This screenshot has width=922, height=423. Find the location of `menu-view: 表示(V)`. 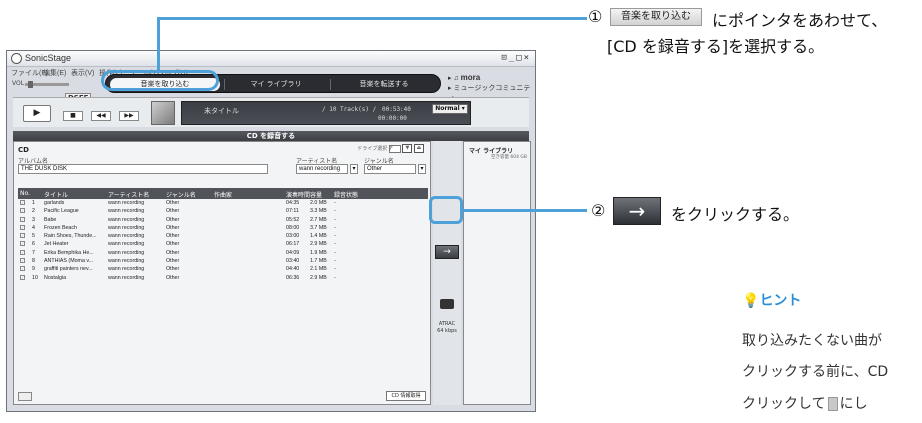

menu-view: 表示(V) is located at coordinates (82, 73).